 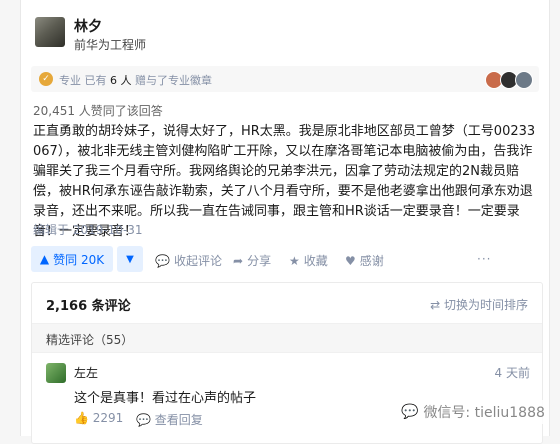 What do you see at coordinates (287, 338) in the screenshot?
I see `featured-comments-header: 精选评论（55）` at bounding box center [287, 338].